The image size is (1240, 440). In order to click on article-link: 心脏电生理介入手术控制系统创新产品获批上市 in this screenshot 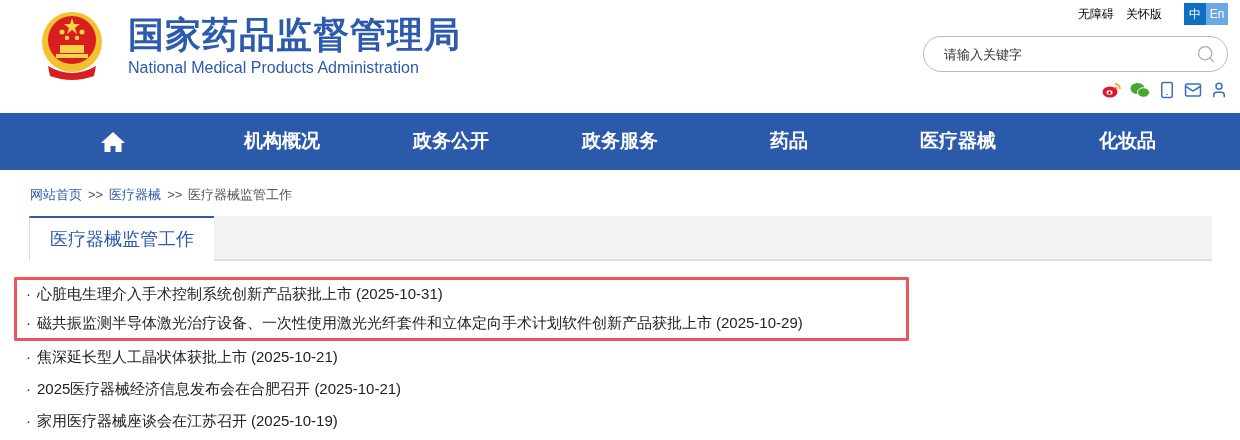, I will do `click(194, 294)`.